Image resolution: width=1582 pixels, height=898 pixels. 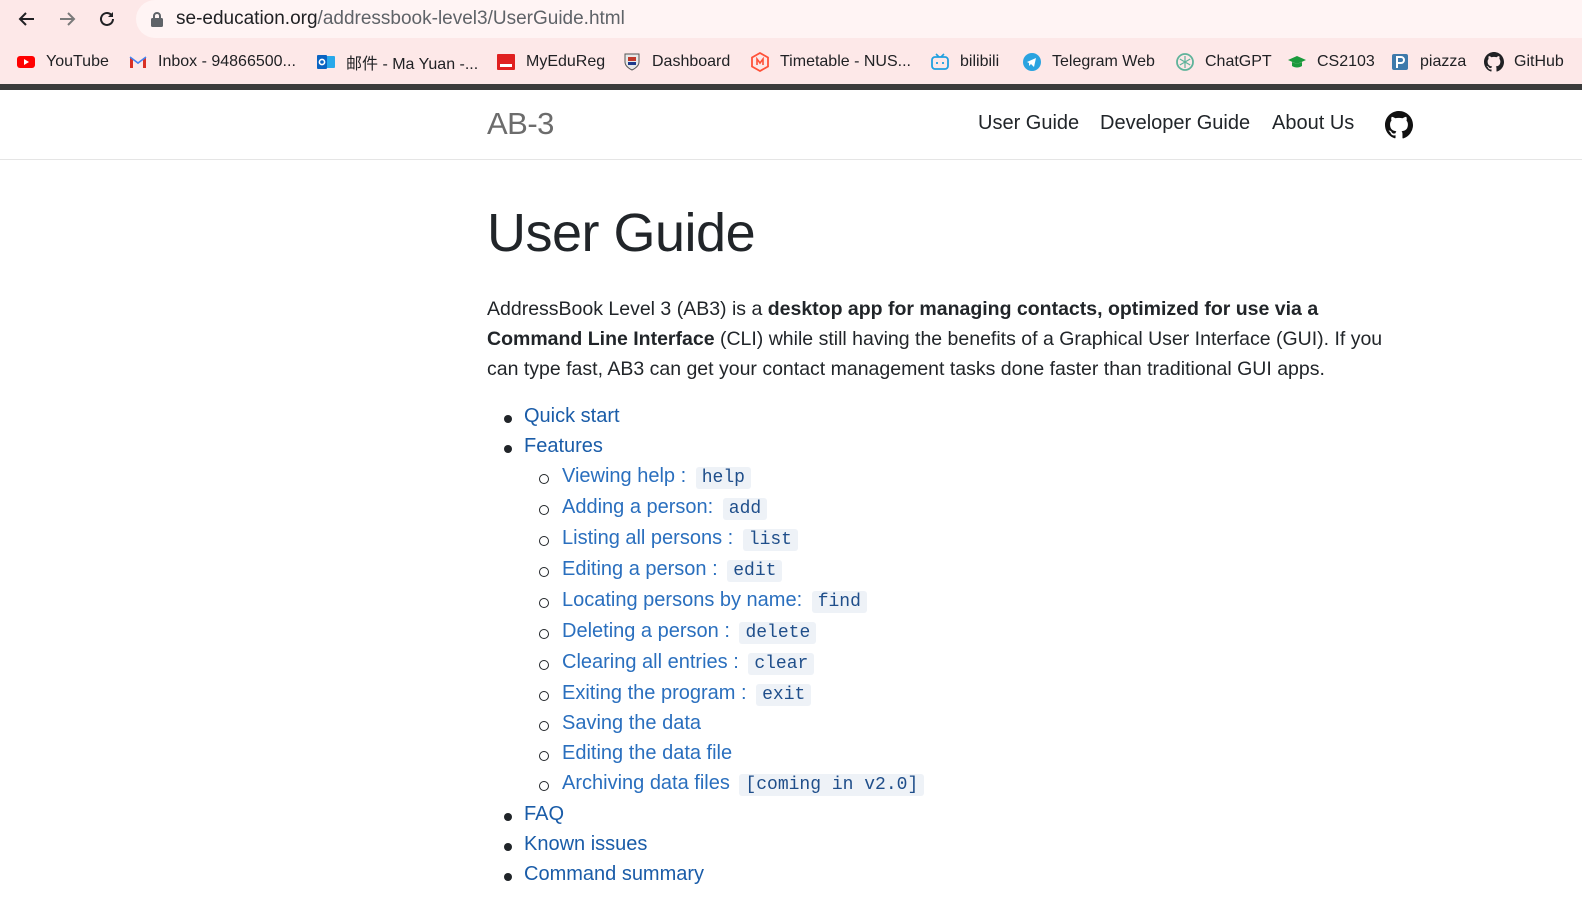 I want to click on bookmark-chatgpt: ChatGPT, so click(x=1223, y=62).